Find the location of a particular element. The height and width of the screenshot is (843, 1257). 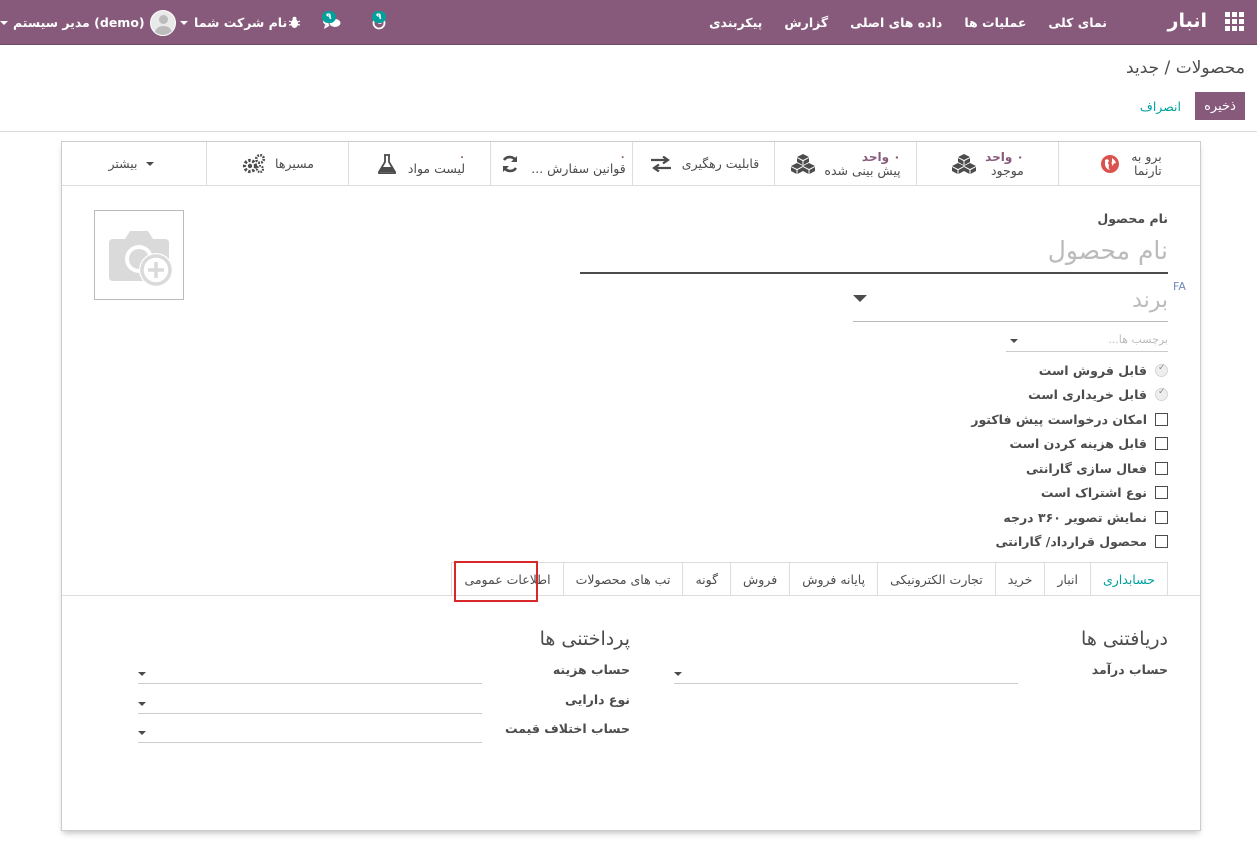

option-warranty: فعال سازی گارانتی is located at coordinates (1069, 468).